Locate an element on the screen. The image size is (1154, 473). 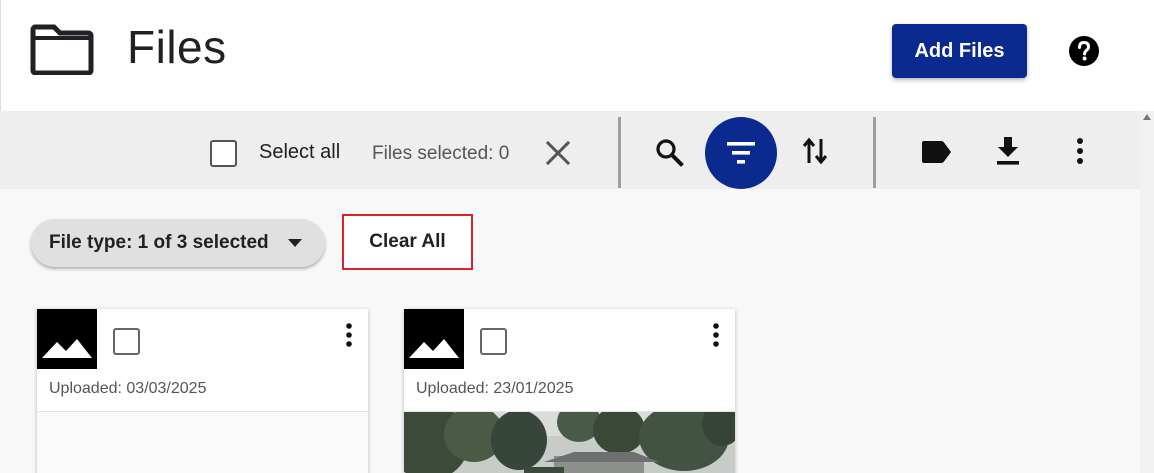
upload-date: Uploaded: 03/03/2025 is located at coordinates (128, 388).